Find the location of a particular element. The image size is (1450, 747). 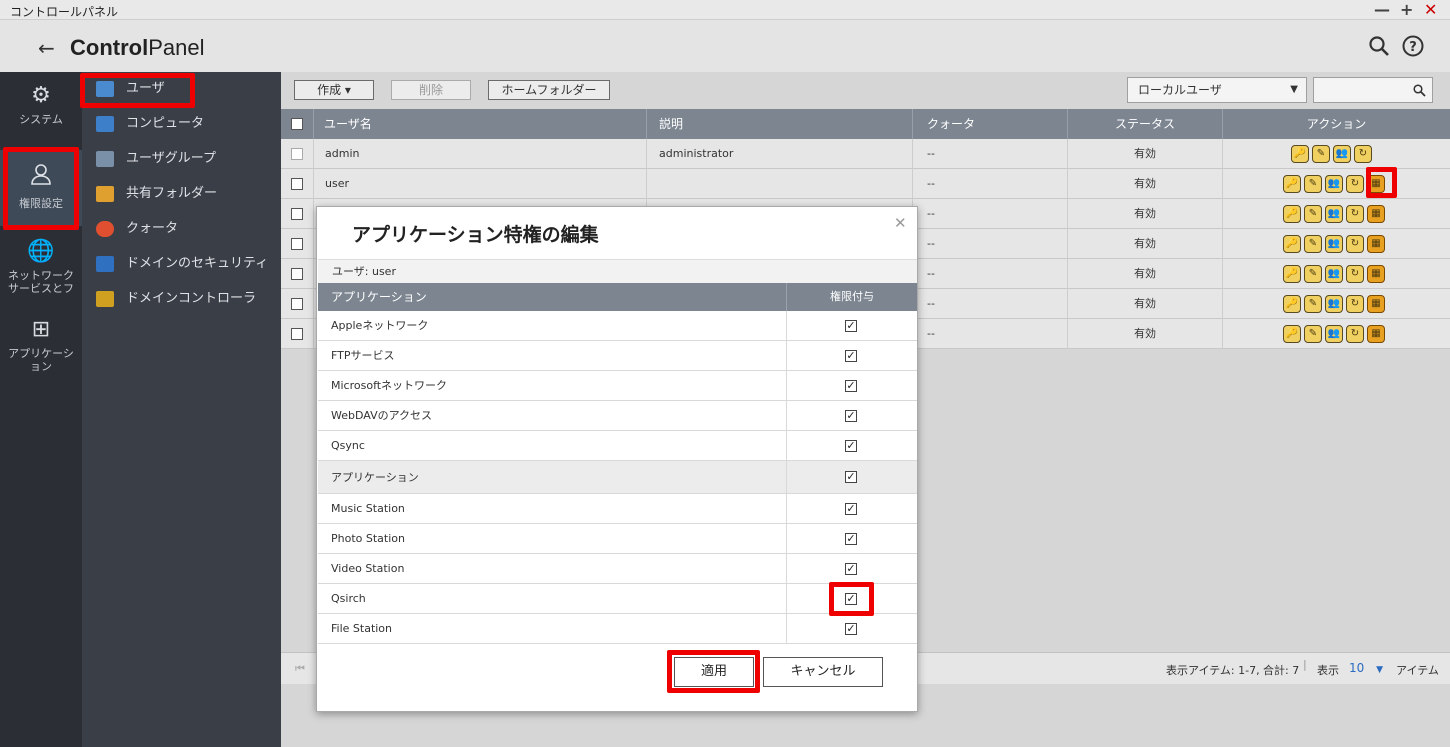

col-application: アプリケーション is located at coordinates (552, 297).